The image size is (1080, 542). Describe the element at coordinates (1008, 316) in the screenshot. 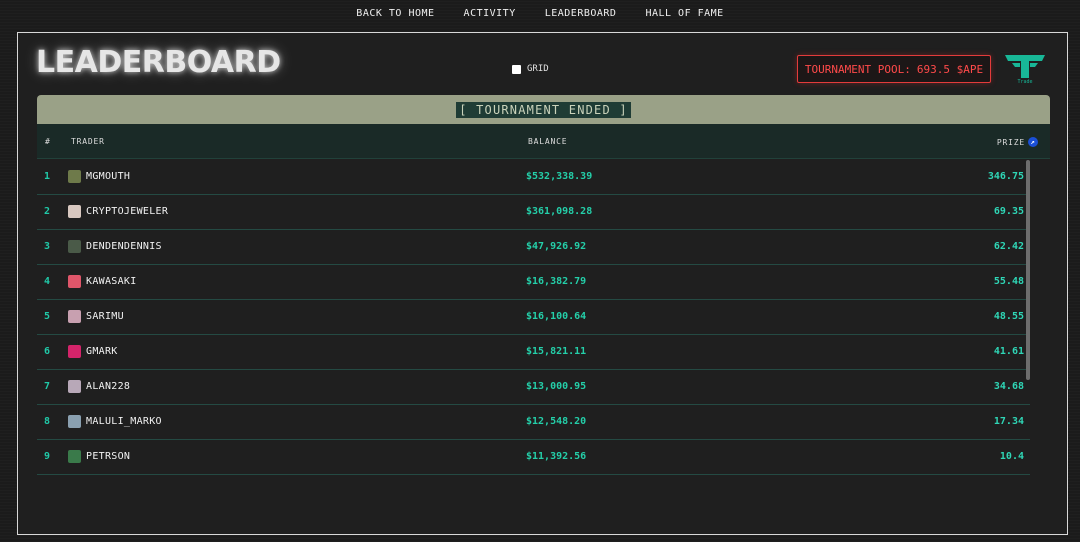

I see `trader-prize: 48.55` at that location.